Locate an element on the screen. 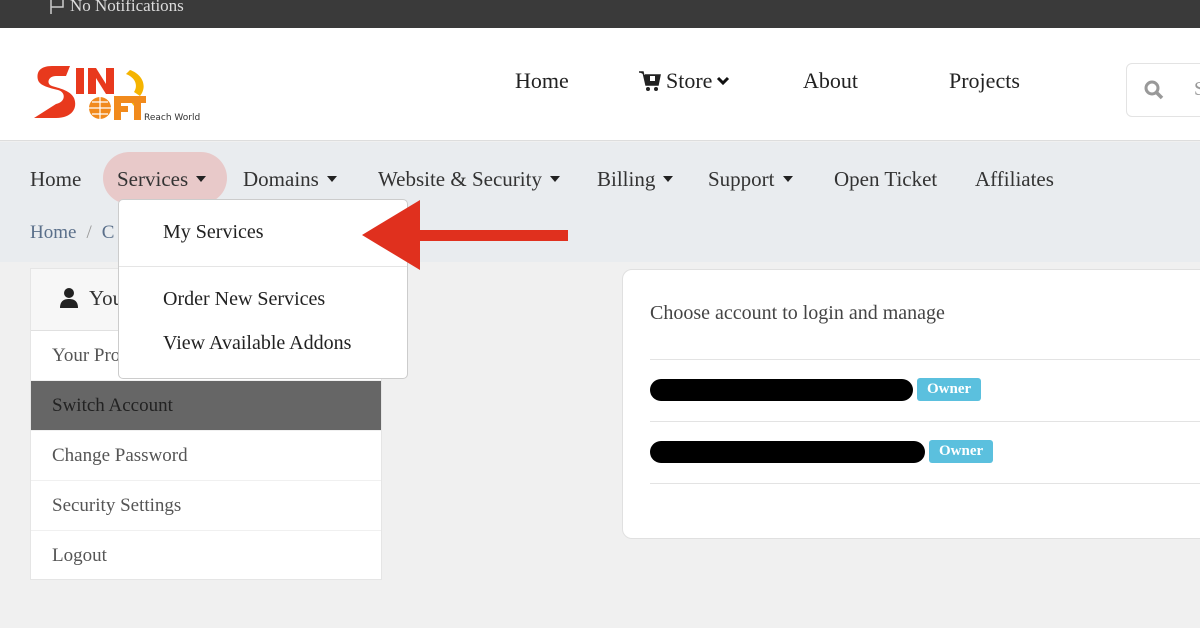 The image size is (1200, 628). subnav-domains-label: Domains is located at coordinates (281, 178).